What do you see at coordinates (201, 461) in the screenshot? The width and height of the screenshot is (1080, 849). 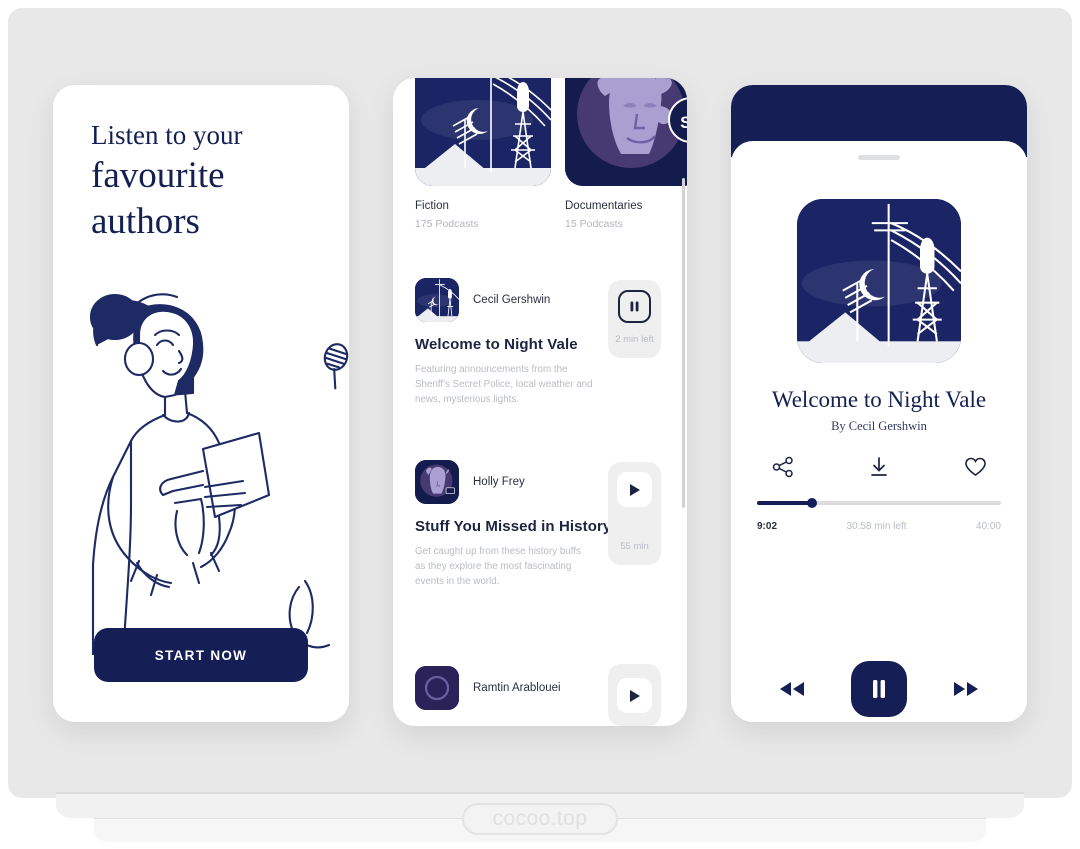 I see `listener-illustration` at bounding box center [201, 461].